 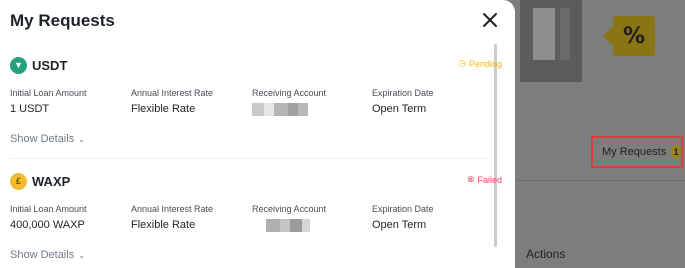 What do you see at coordinates (250, 158) in the screenshot?
I see `card-divider` at bounding box center [250, 158].